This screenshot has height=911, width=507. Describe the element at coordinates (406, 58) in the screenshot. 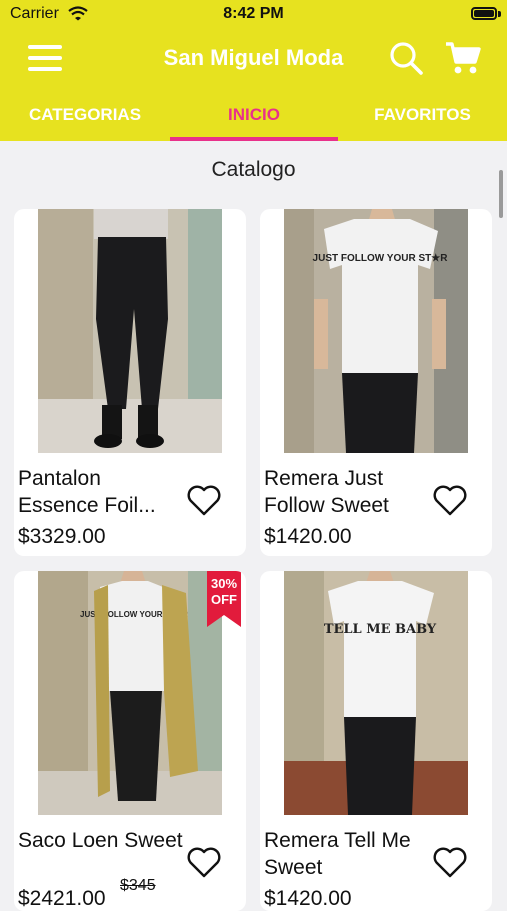

I see `search-icon` at that location.